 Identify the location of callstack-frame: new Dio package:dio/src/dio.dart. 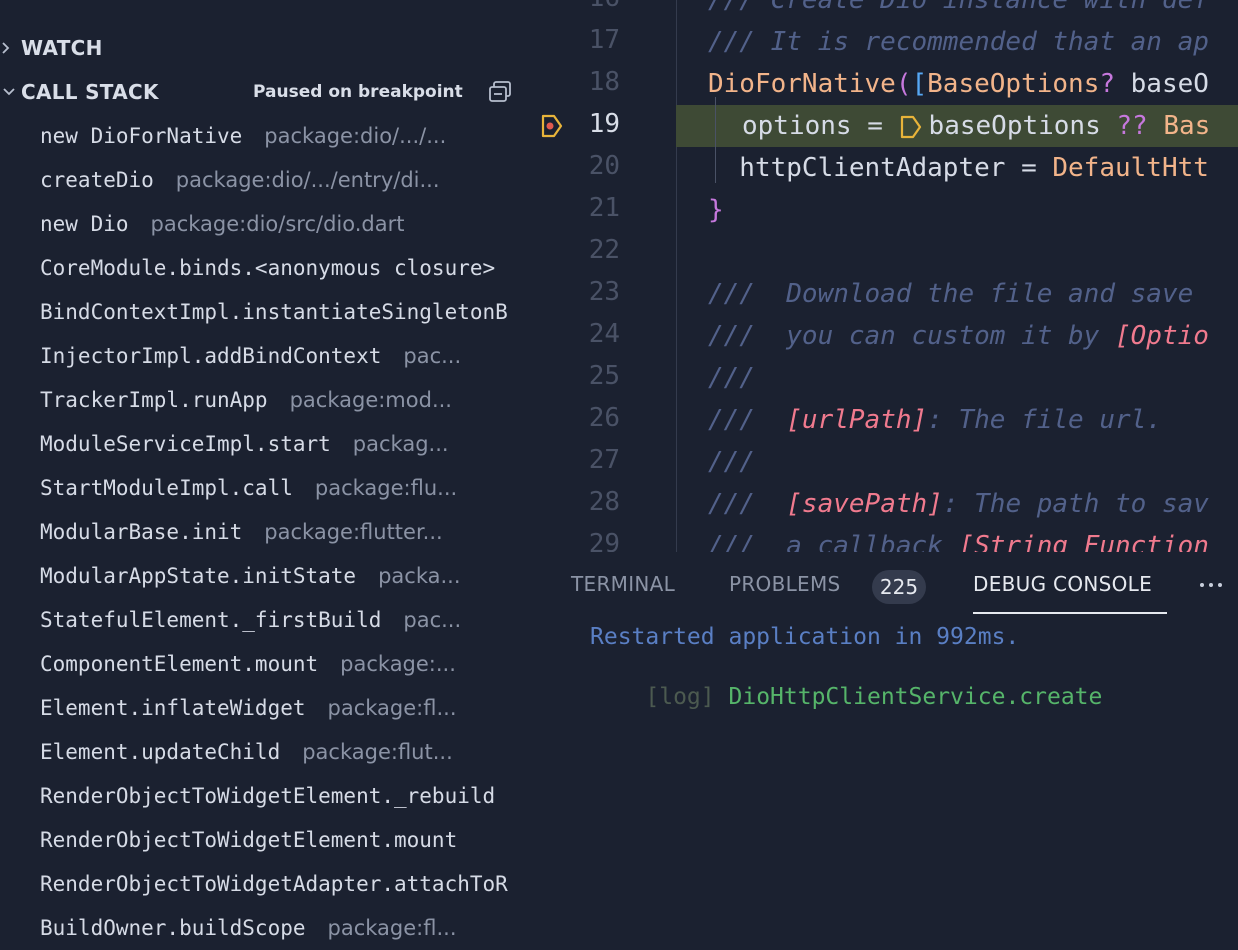
(265, 224).